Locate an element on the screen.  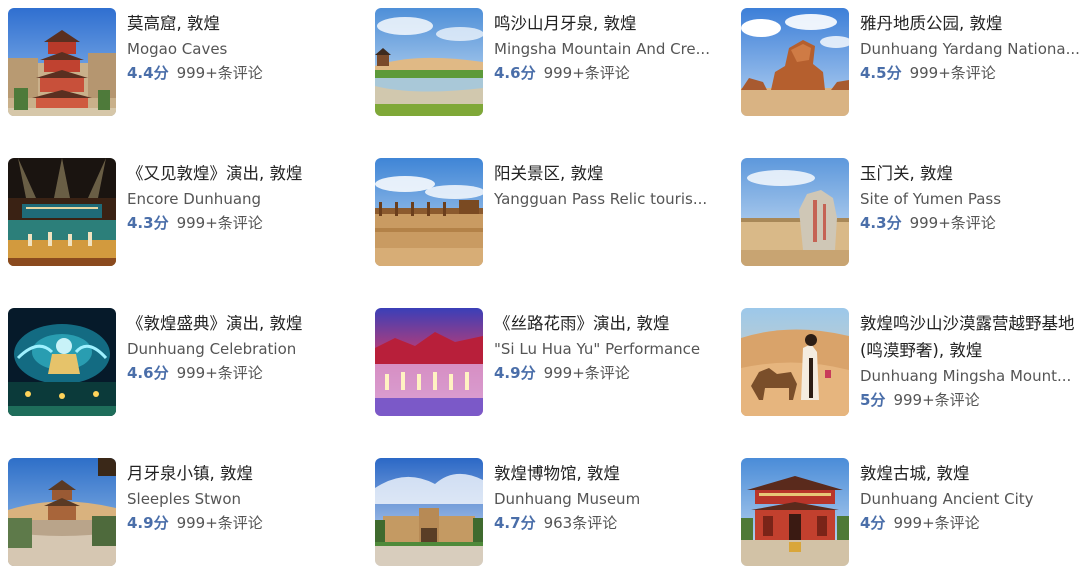
attraction-title: 《敦煌盛典》演出, 敦煌 is located at coordinates (215, 323).